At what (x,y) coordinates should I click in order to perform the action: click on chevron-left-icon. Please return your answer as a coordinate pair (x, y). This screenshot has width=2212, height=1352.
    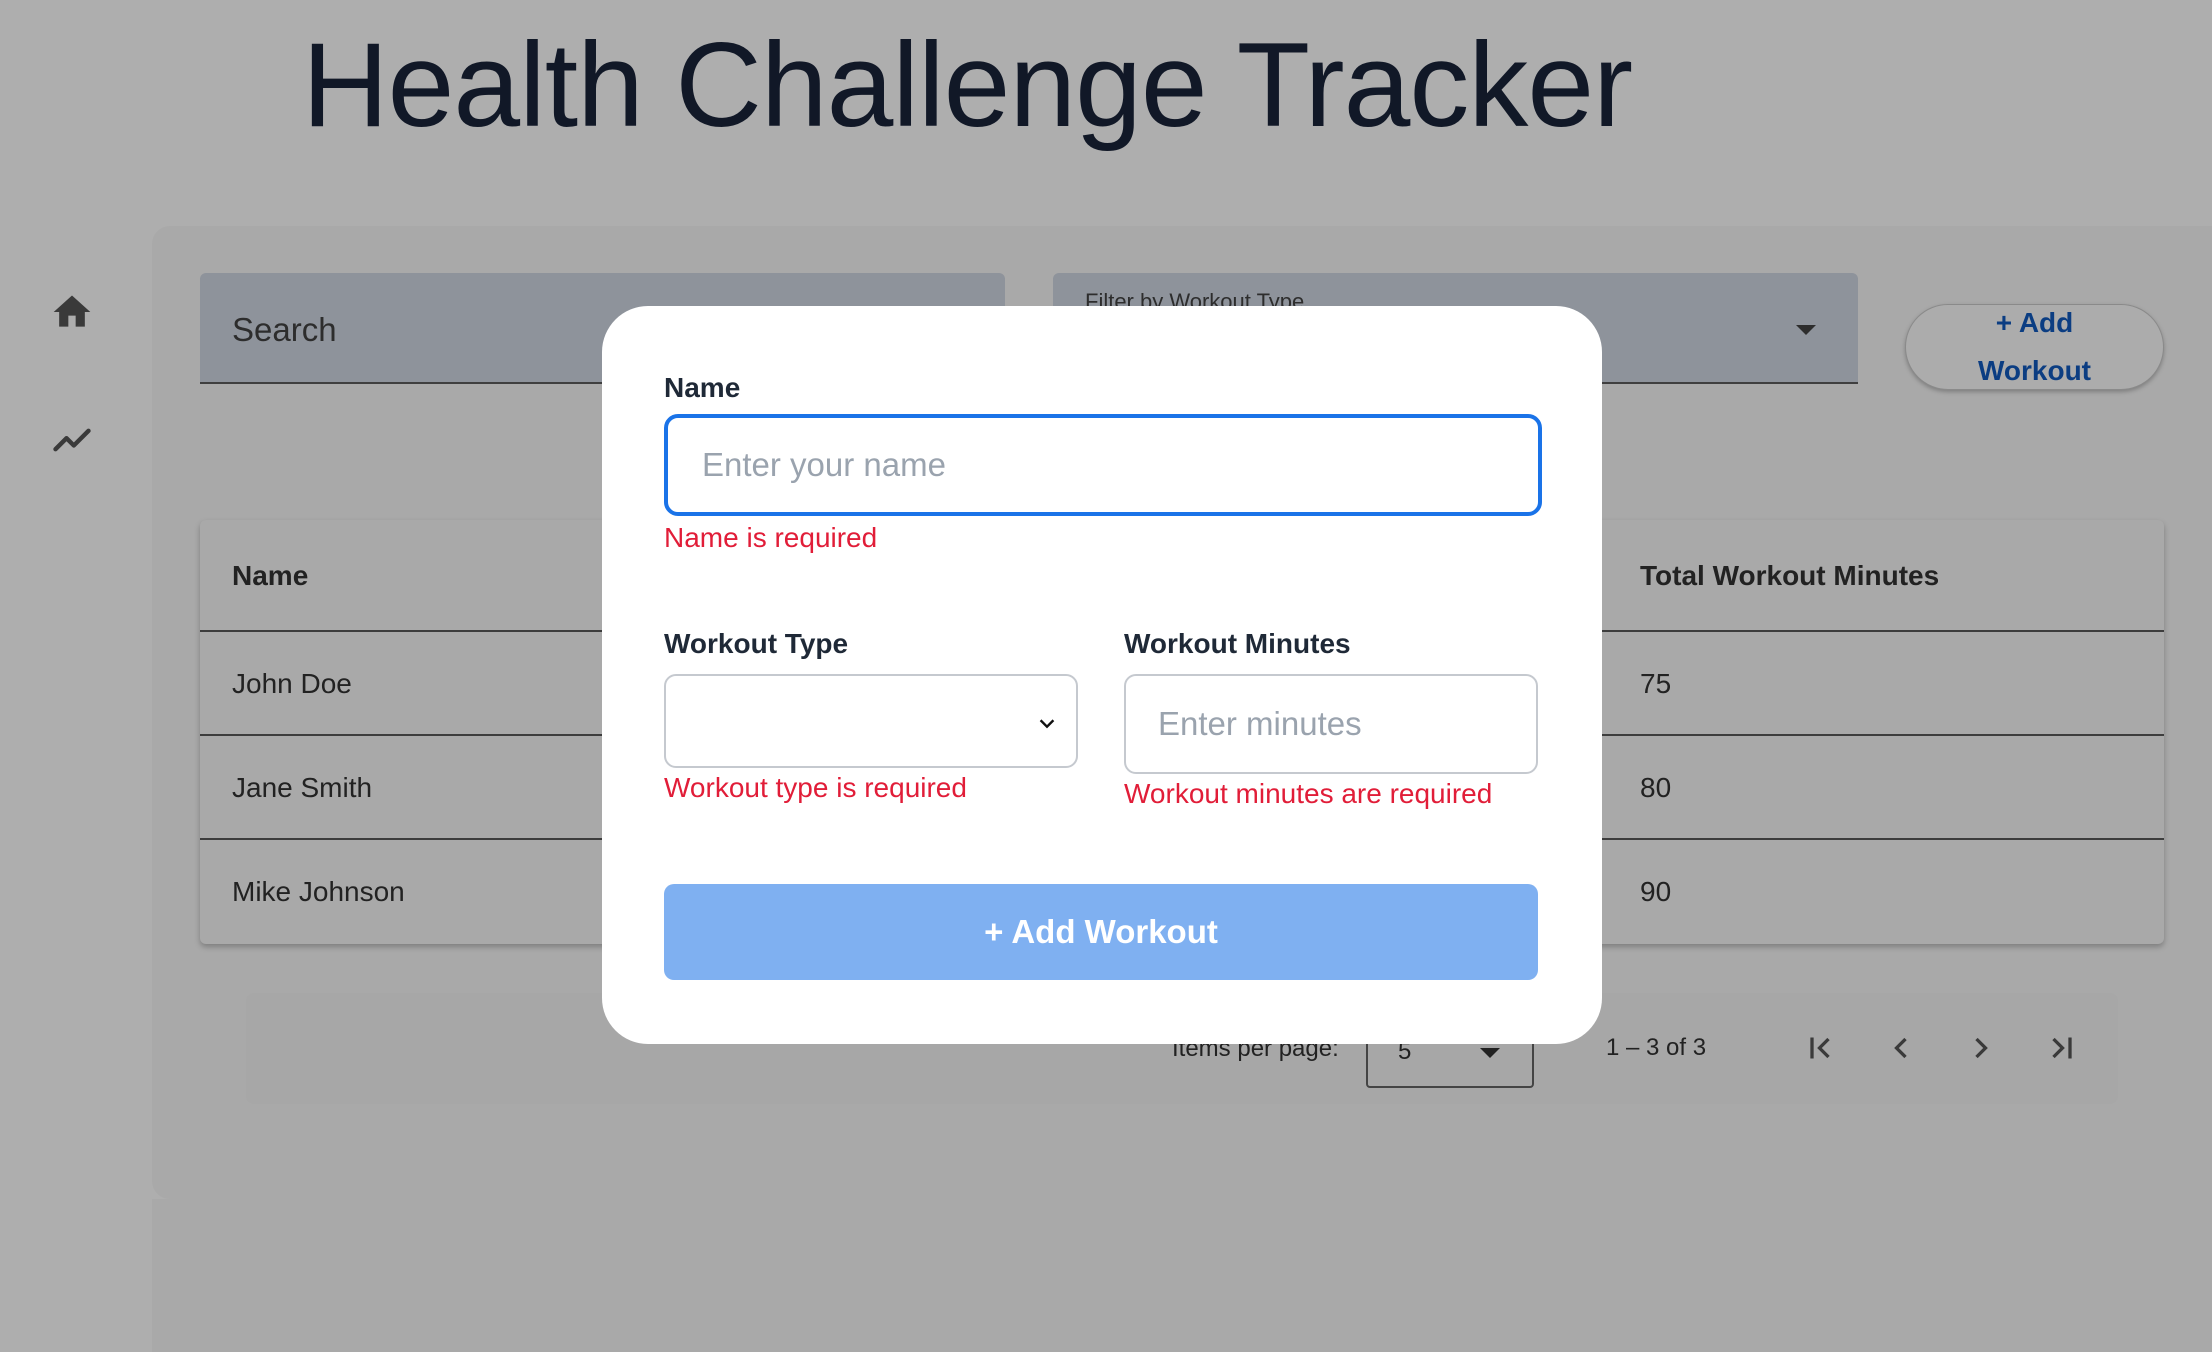
    Looking at the image, I should click on (1900, 1048).